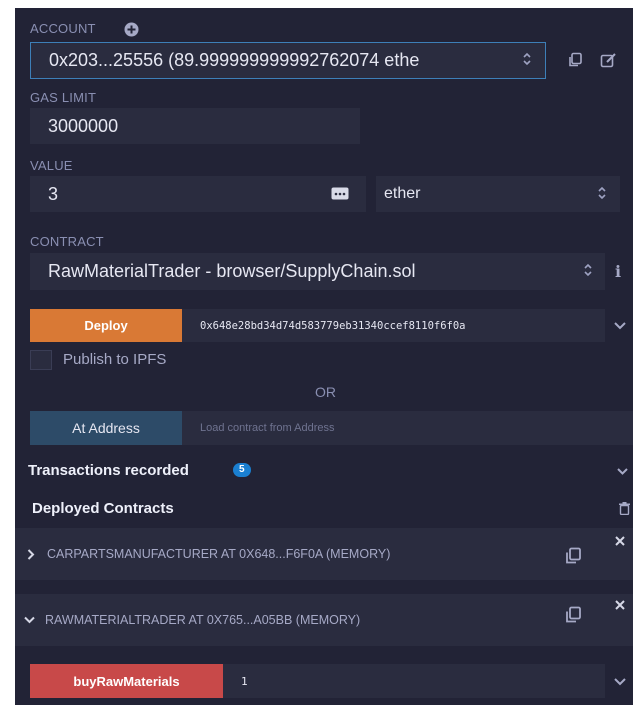  Describe the element at coordinates (131, 29) in the screenshot. I see `plus-circle-icon` at that location.